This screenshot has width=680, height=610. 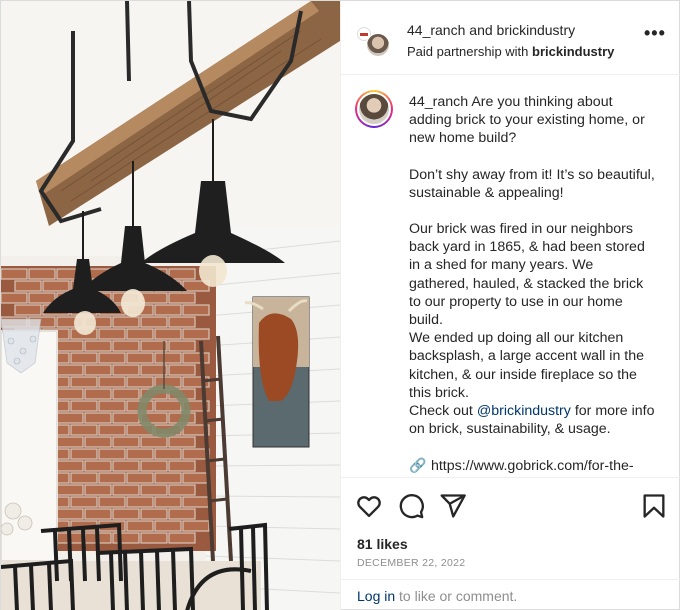 What do you see at coordinates (654, 506) in the screenshot?
I see `bookmark-icon` at bounding box center [654, 506].